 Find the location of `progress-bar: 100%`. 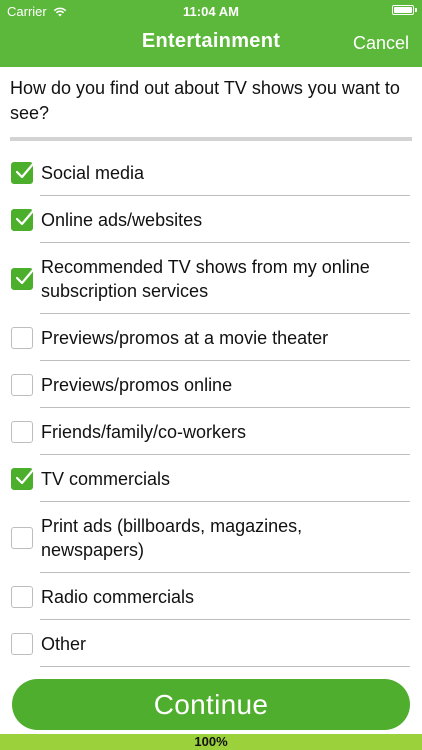

progress-bar: 100% is located at coordinates (211, 742).